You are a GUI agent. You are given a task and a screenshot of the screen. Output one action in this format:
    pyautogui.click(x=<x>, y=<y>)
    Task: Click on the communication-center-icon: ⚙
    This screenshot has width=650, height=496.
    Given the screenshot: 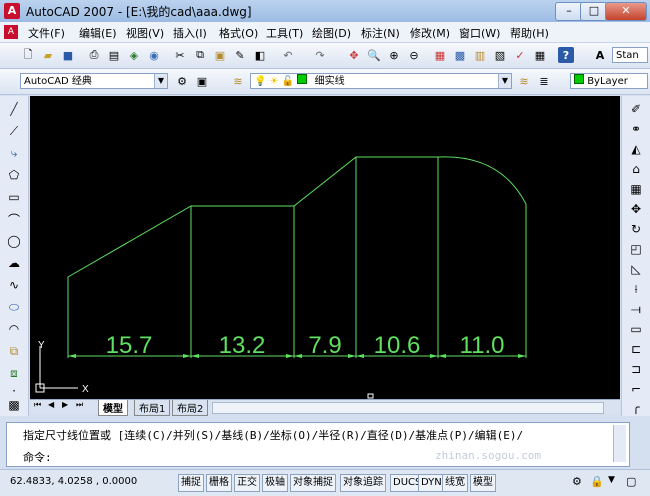 What is the action you would take?
    pyautogui.click(x=577, y=481)
    